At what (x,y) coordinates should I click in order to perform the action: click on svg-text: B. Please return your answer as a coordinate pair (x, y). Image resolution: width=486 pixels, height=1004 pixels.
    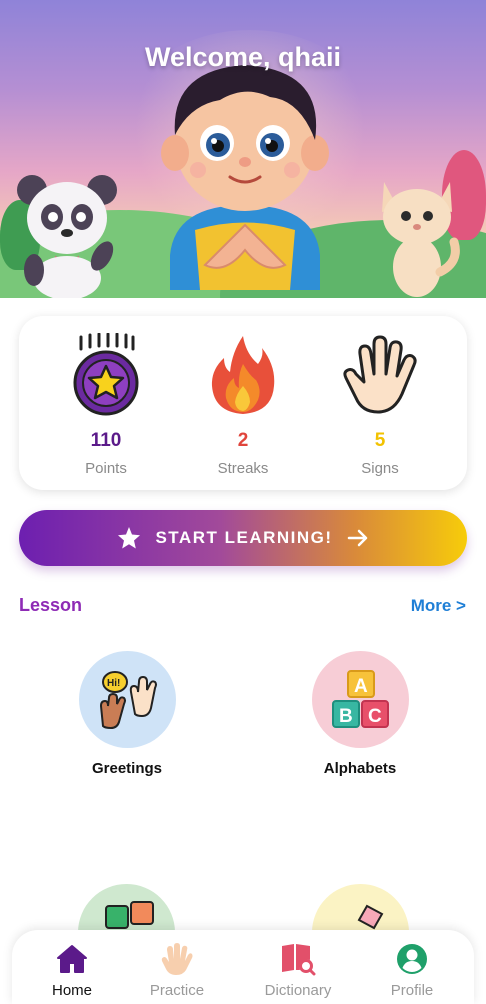
    Looking at the image, I should click on (346, 716).